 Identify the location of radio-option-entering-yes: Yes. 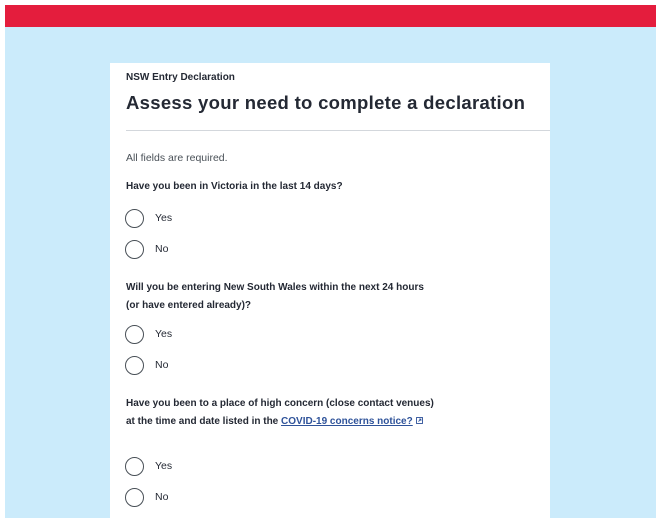
(148, 334).